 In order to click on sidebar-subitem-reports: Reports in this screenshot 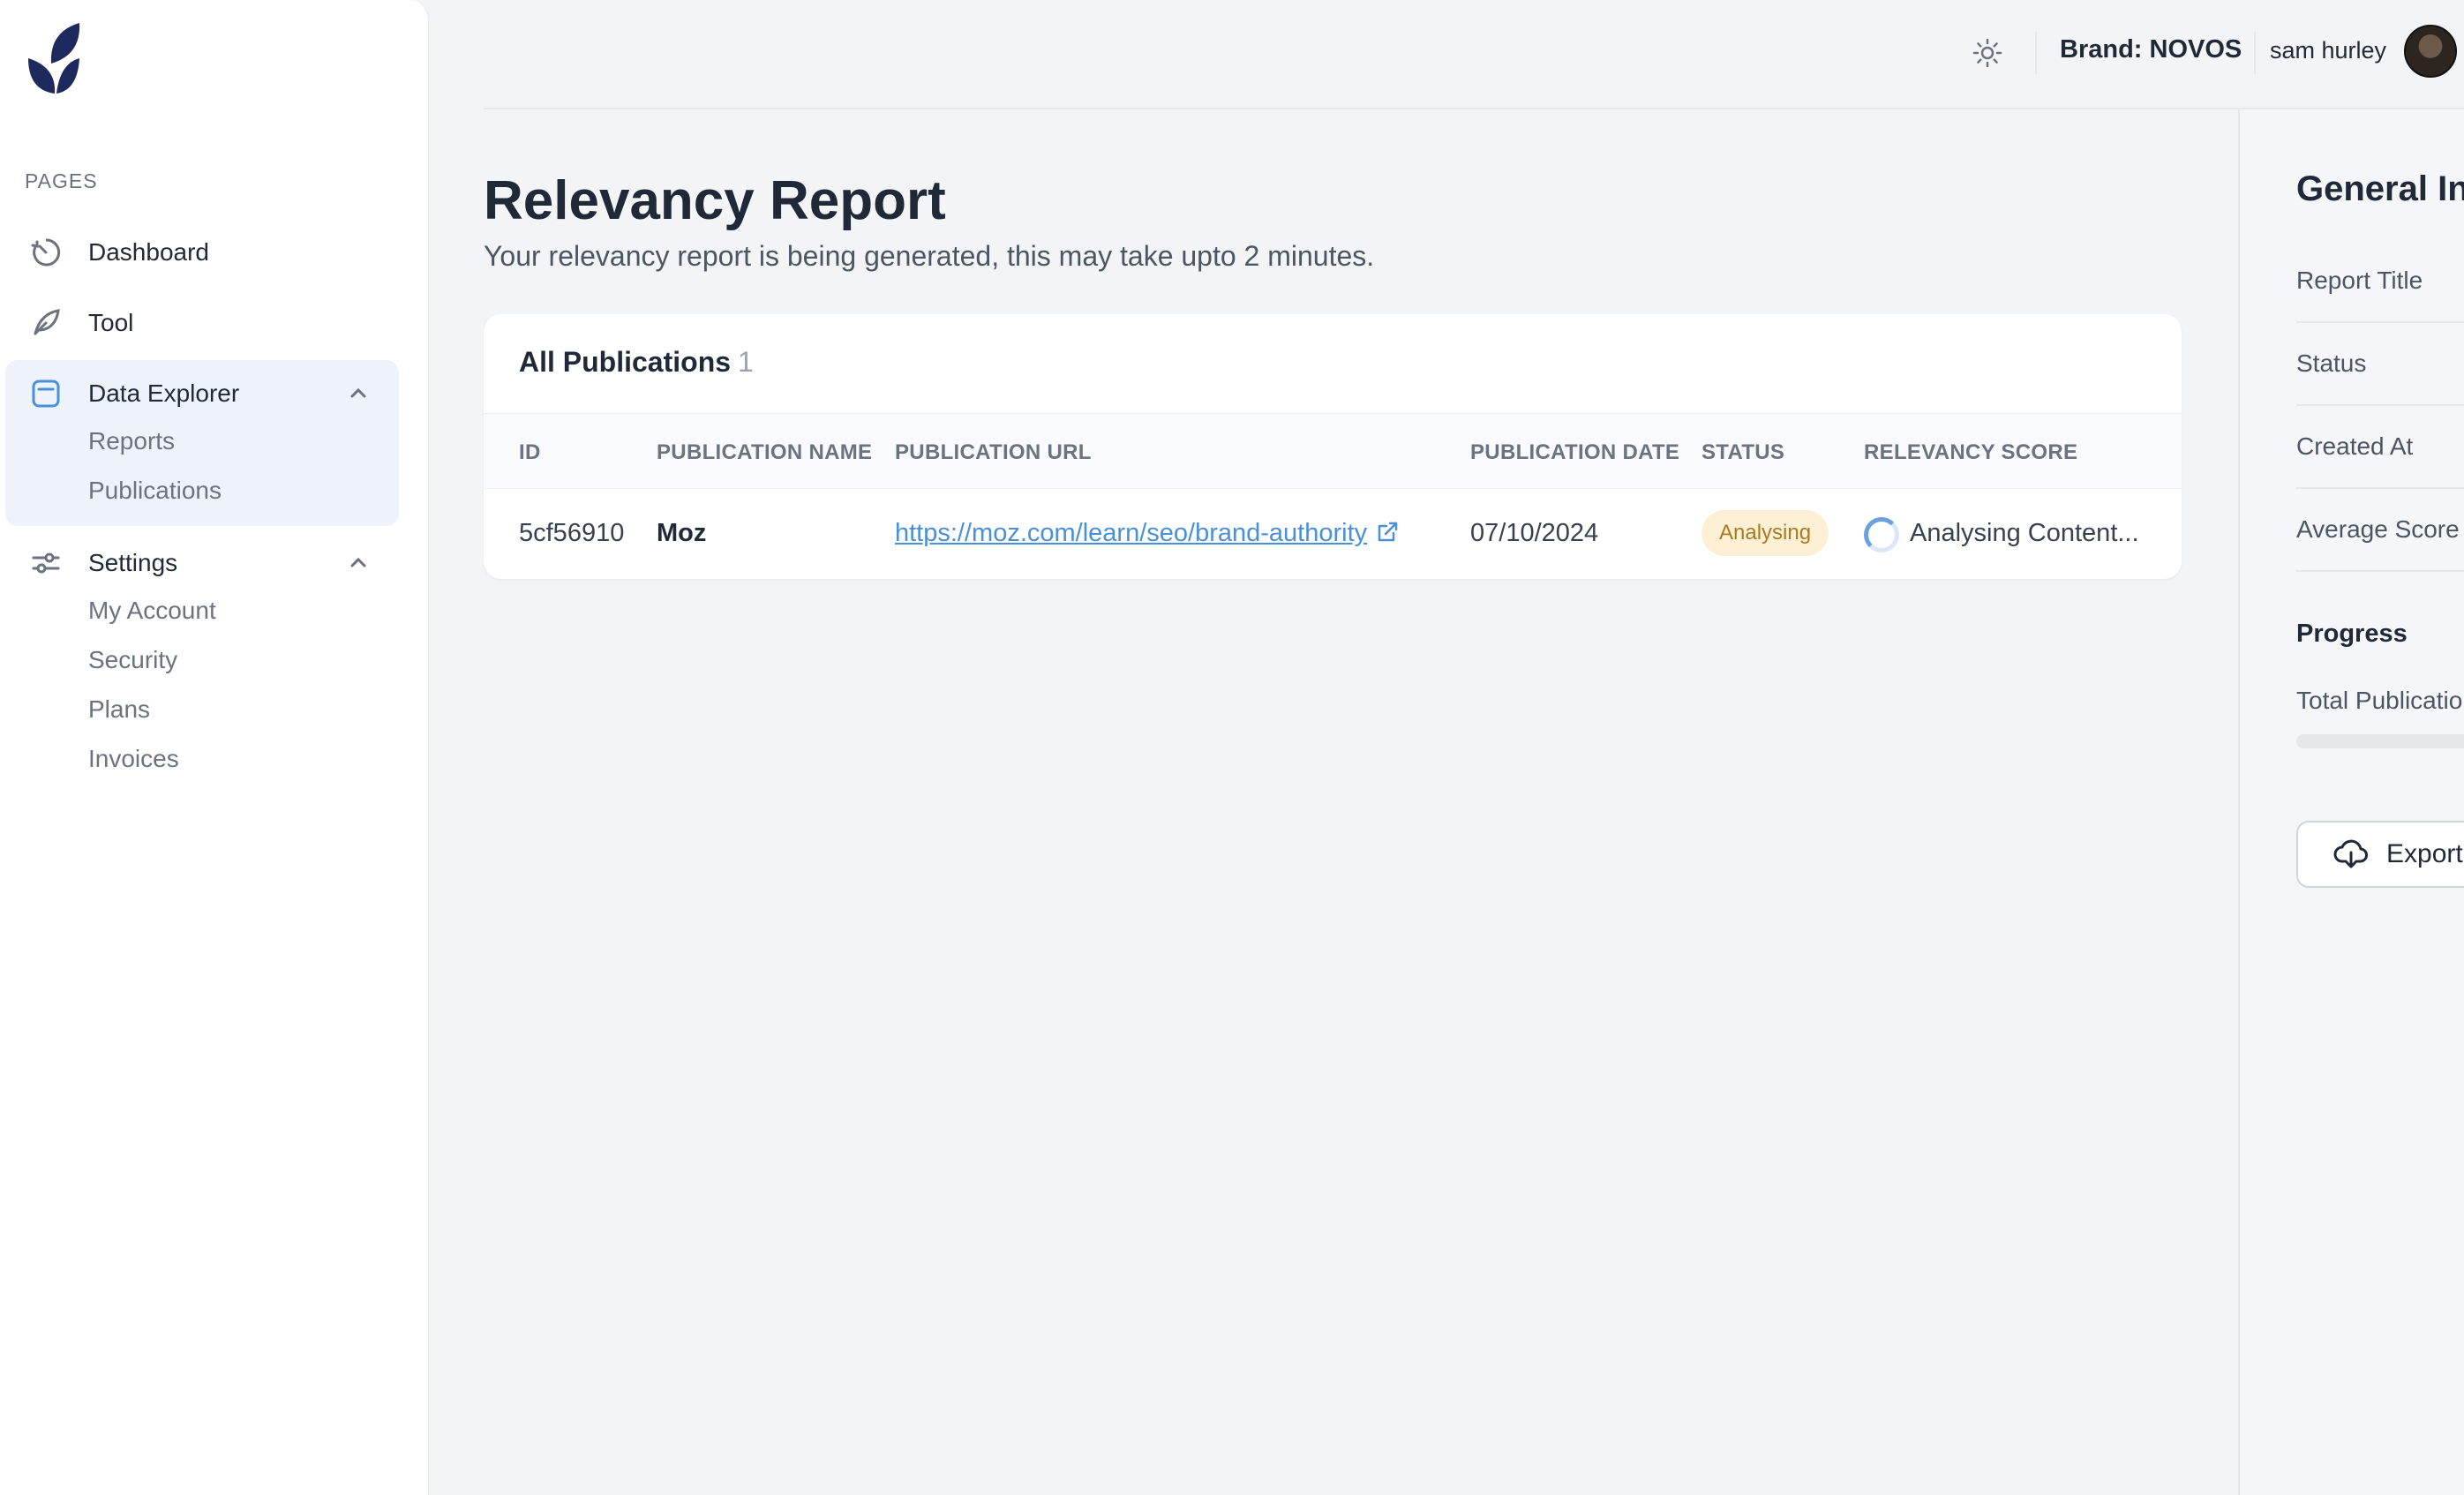, I will do `click(131, 441)`.